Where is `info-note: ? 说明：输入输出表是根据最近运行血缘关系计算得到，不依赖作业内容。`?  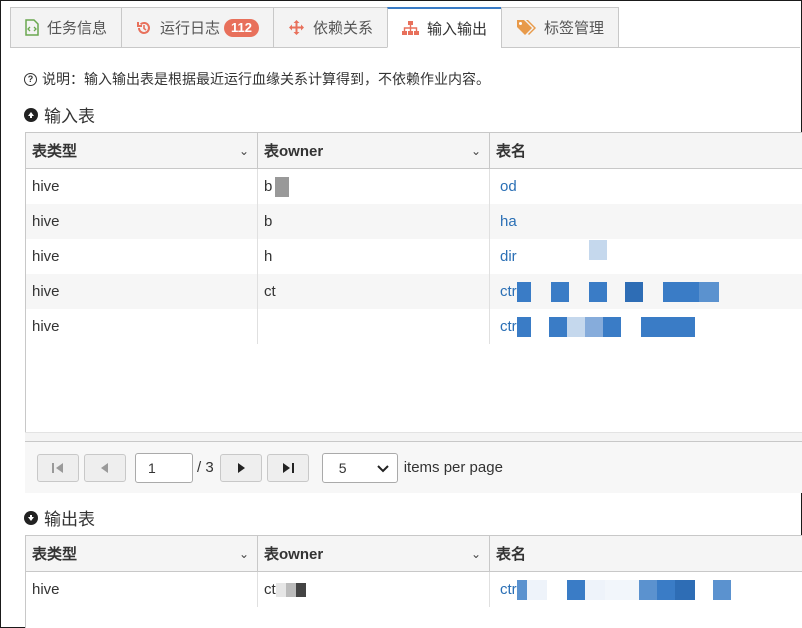
info-note: ? 说明：输入输出表是根据最近运行血缘关系计算得到，不依赖作业内容。 is located at coordinates (257, 79).